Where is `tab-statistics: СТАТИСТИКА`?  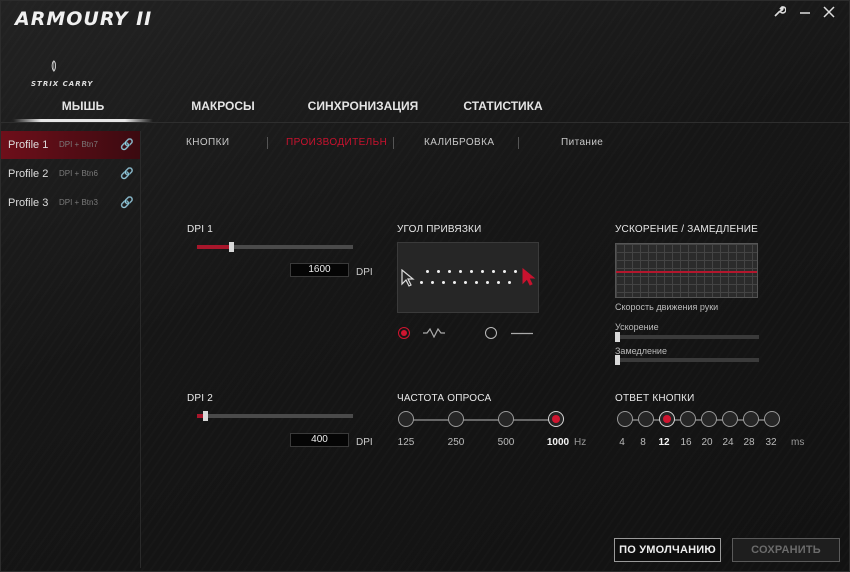 tab-statistics: СТАТИСТИКА is located at coordinates (502, 106).